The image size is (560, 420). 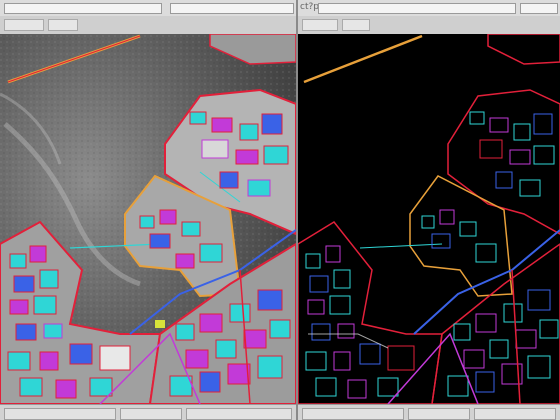 I want to click on highlight-block, so click(x=160, y=324).